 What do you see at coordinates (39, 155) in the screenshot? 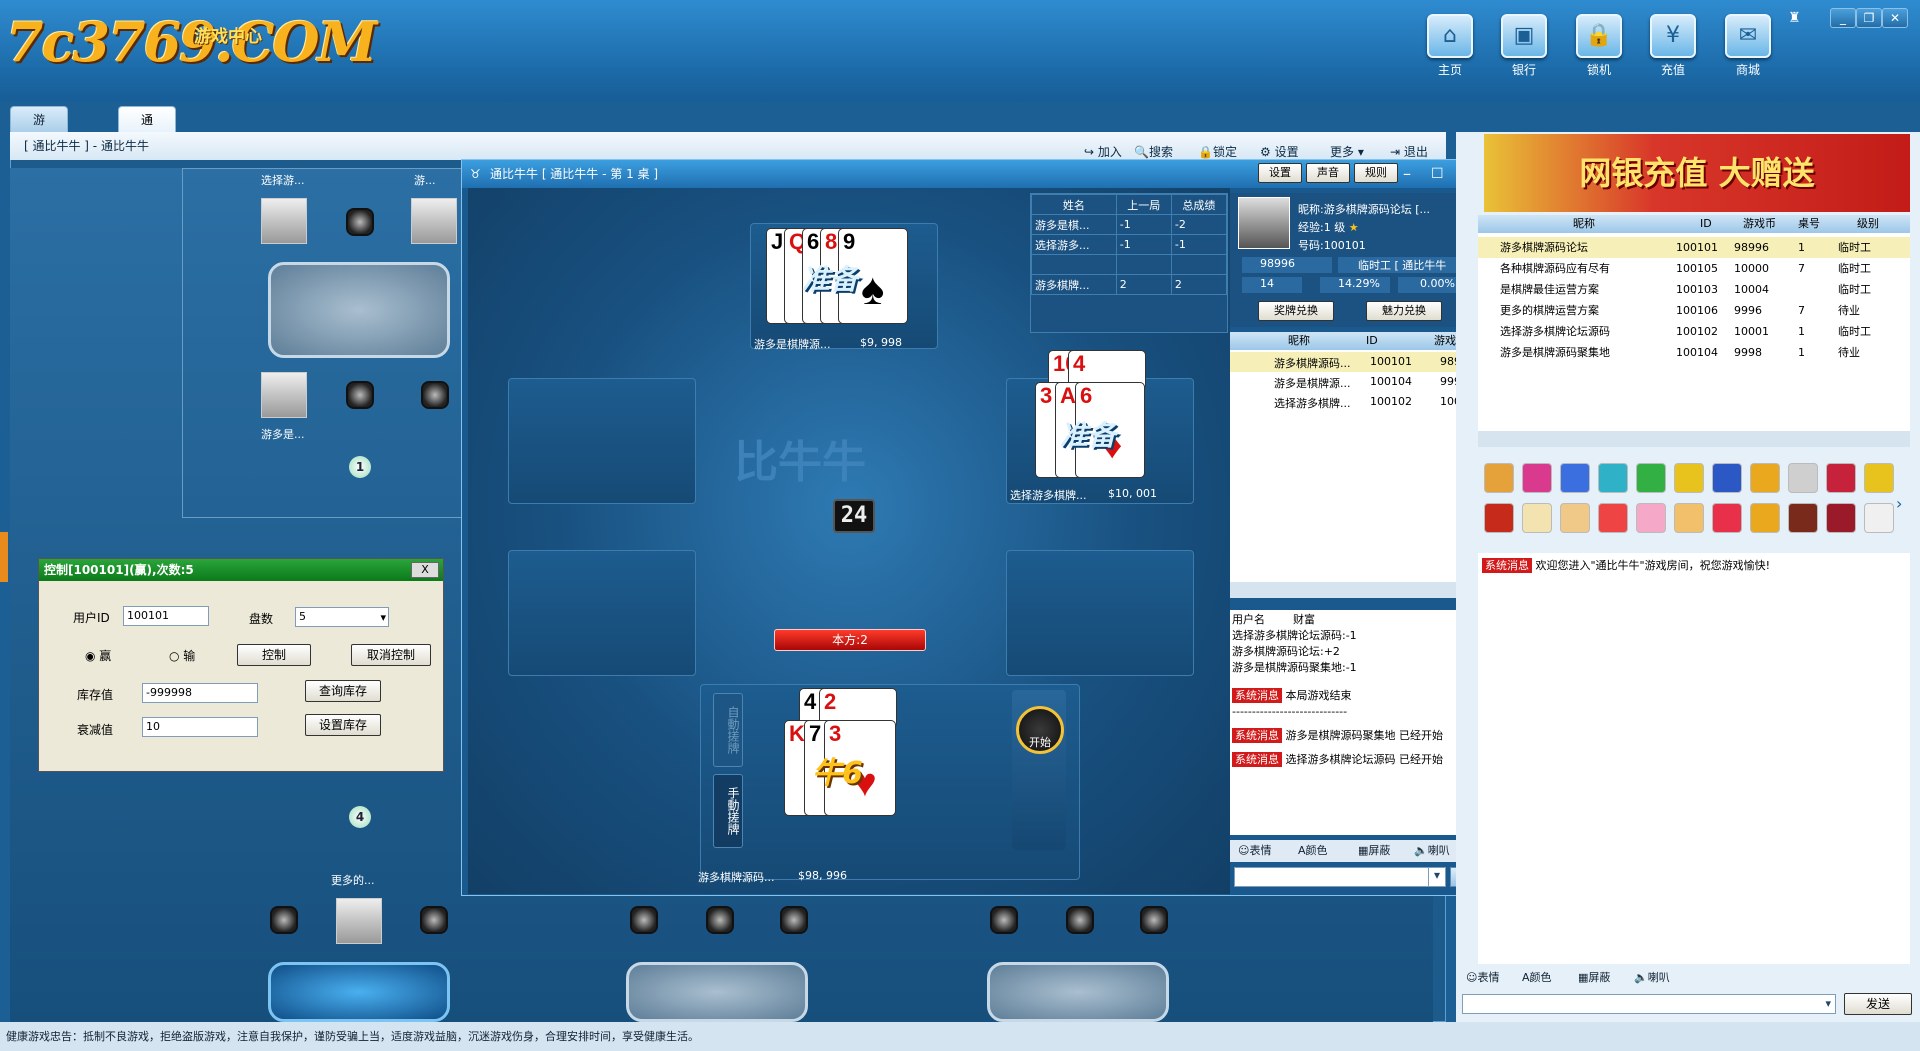
I see `tab-lobby: 游戏广场` at bounding box center [39, 155].